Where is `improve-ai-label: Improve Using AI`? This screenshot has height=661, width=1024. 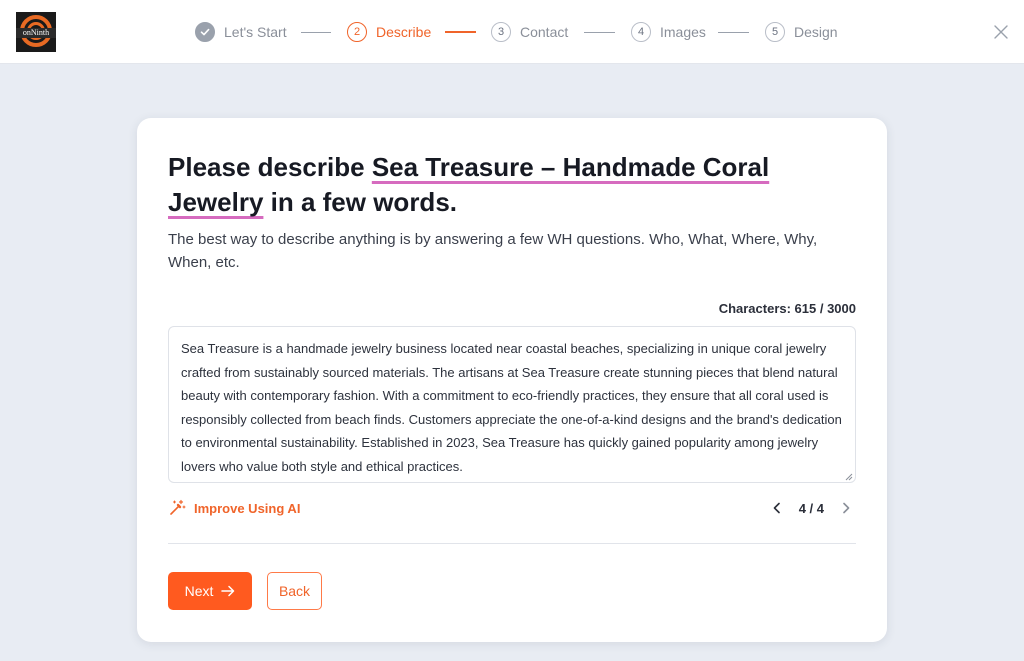 improve-ai-label: Improve Using AI is located at coordinates (247, 508).